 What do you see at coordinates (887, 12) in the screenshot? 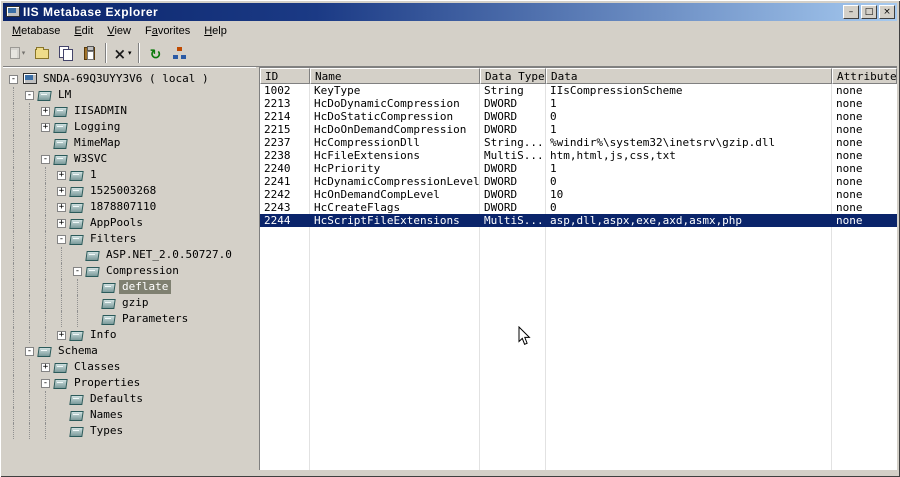
I see `close-button: ×` at bounding box center [887, 12].